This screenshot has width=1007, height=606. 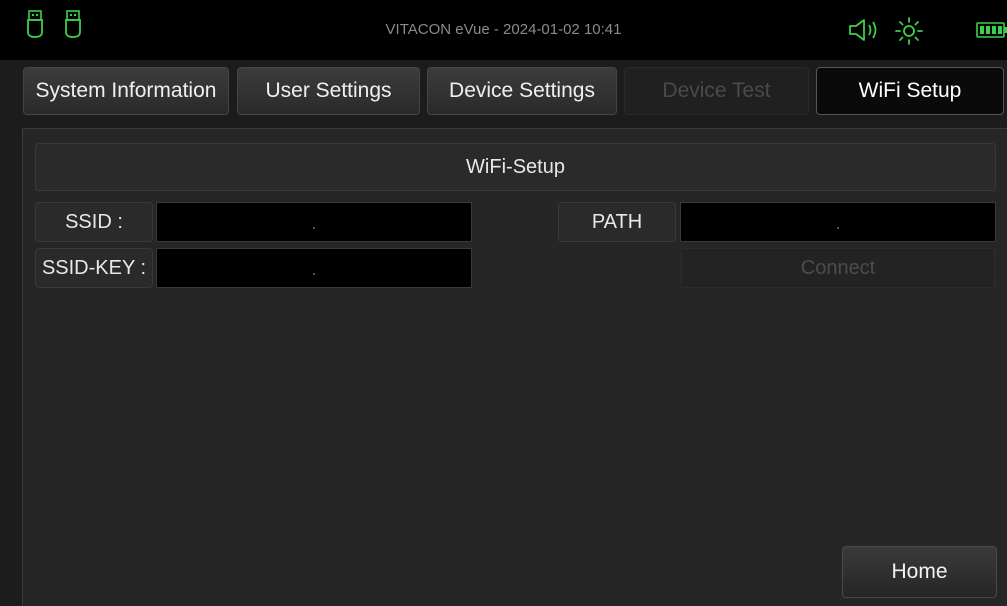 What do you see at coordinates (617, 222) in the screenshot?
I see `path-label: PATH` at bounding box center [617, 222].